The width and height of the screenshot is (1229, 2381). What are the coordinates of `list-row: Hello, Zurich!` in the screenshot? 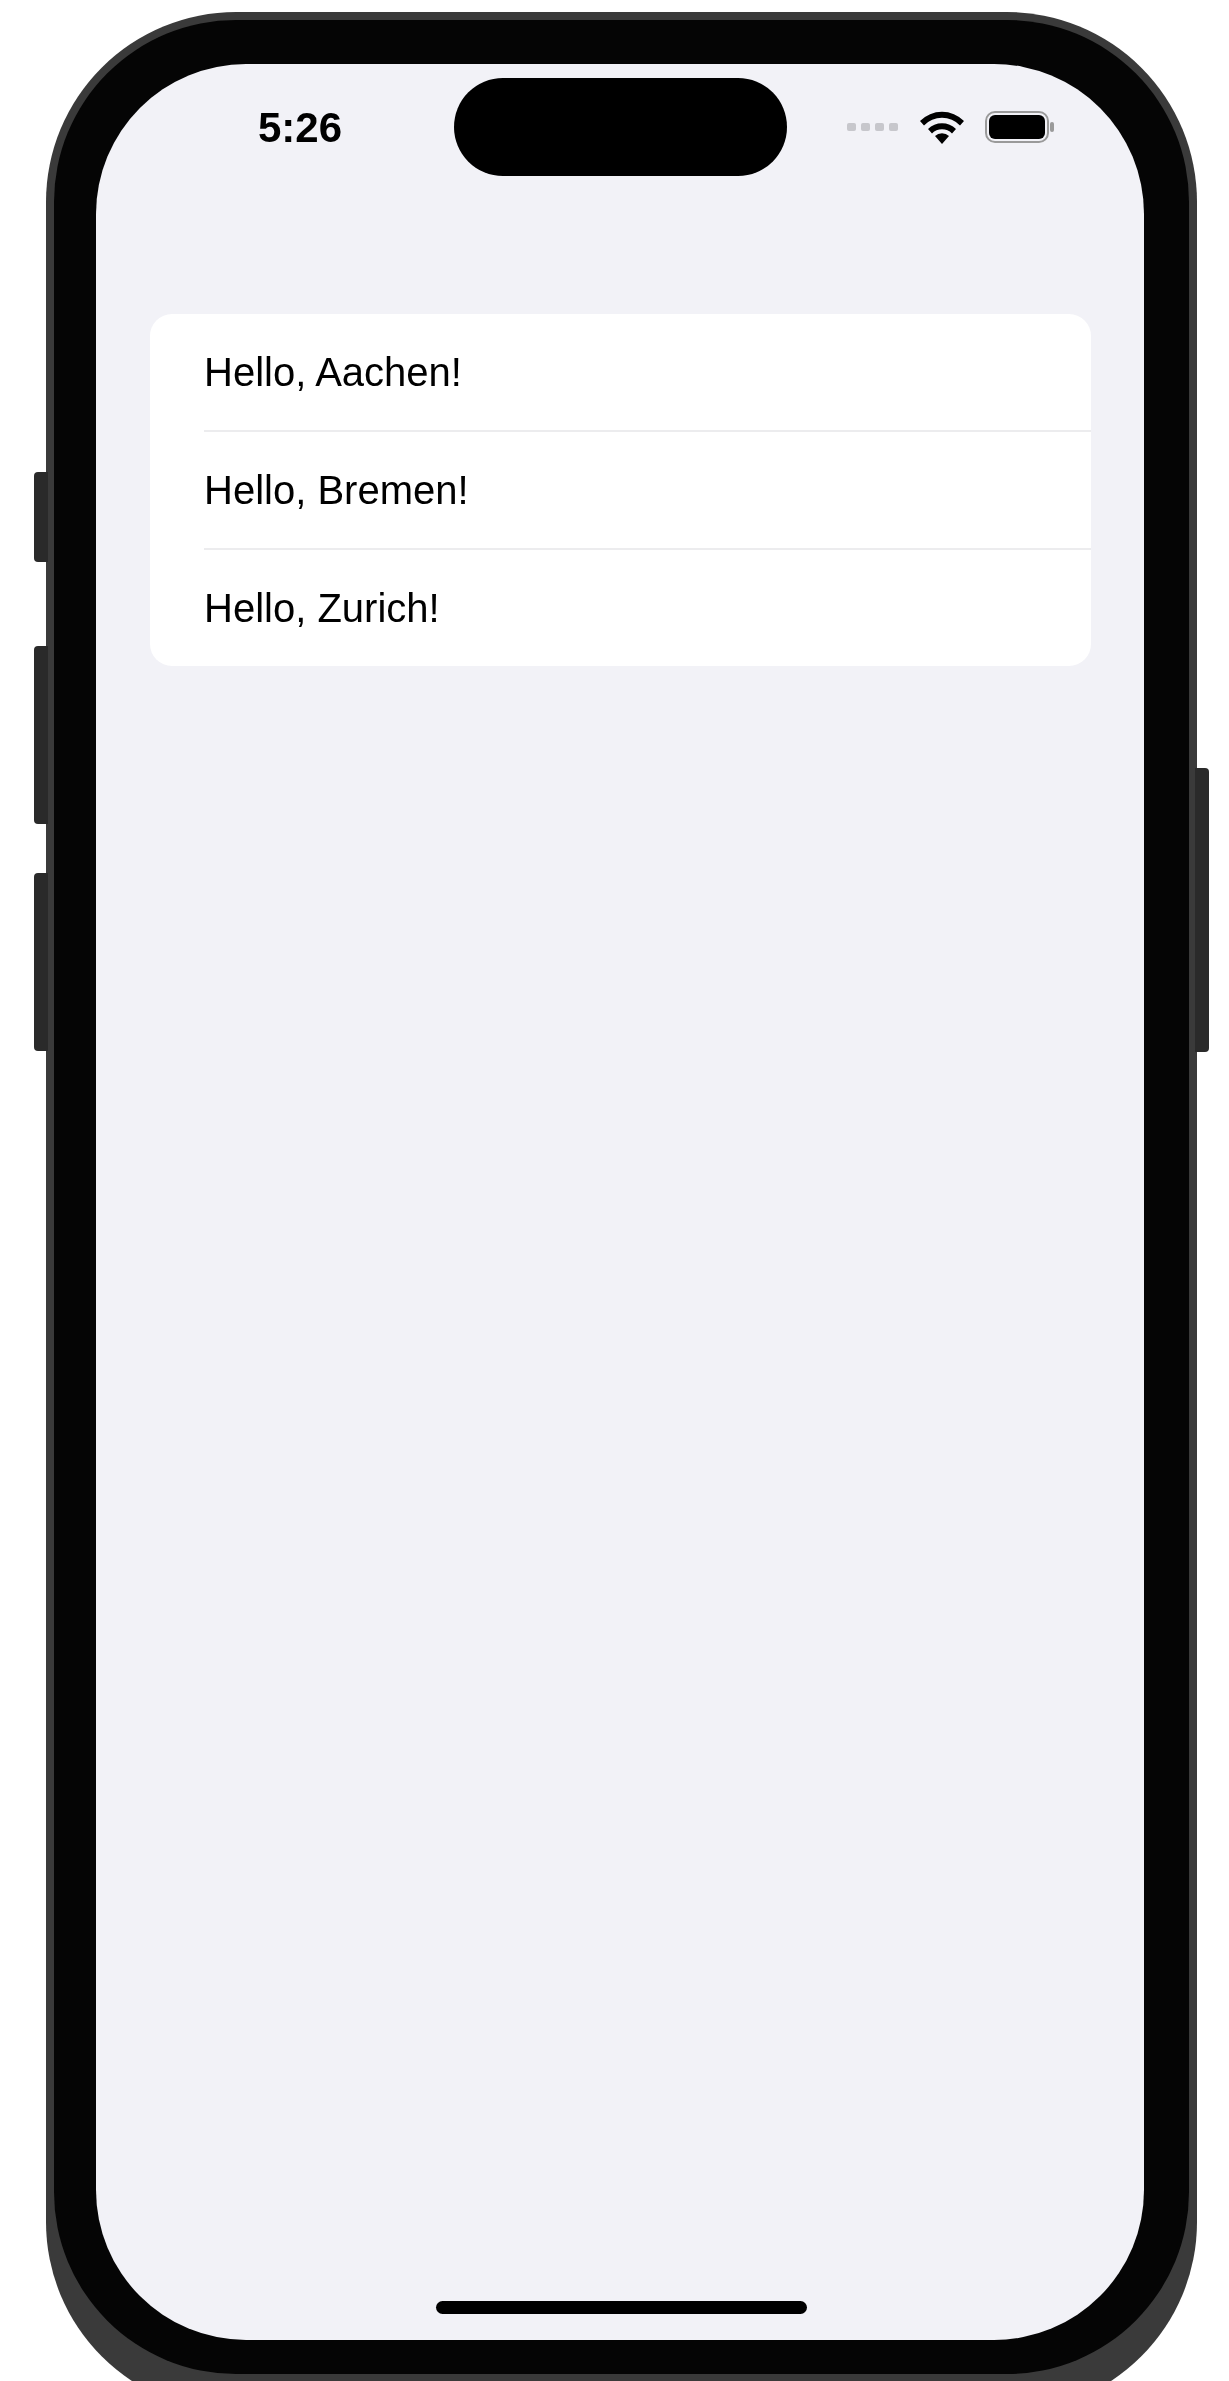 It's located at (647, 608).